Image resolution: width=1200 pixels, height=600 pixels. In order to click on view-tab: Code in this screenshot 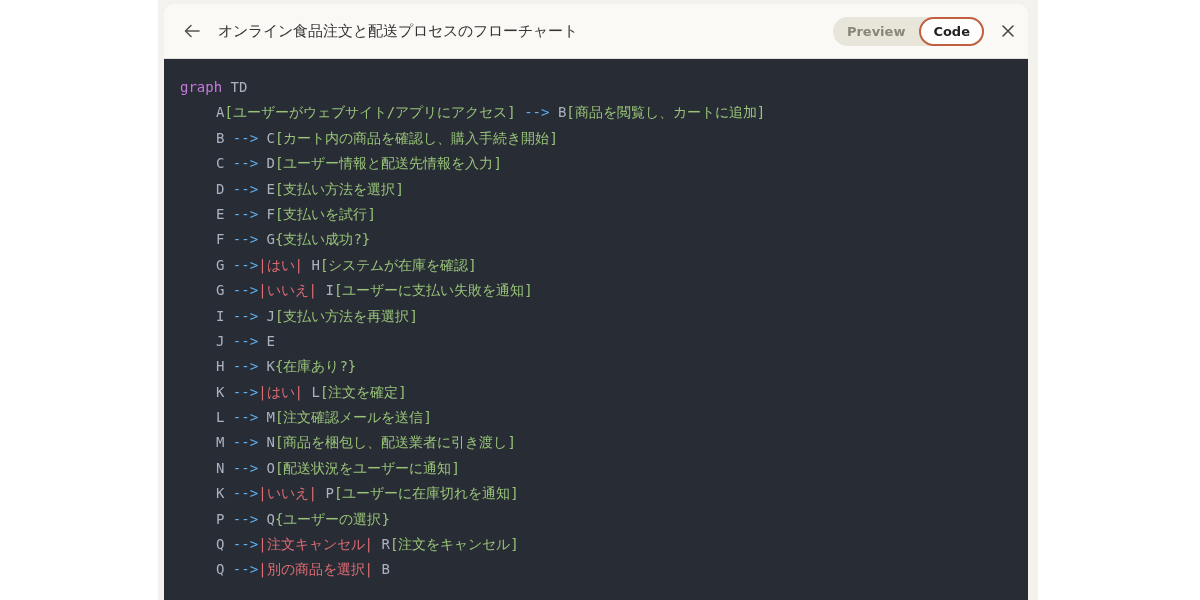, I will do `click(951, 31)`.